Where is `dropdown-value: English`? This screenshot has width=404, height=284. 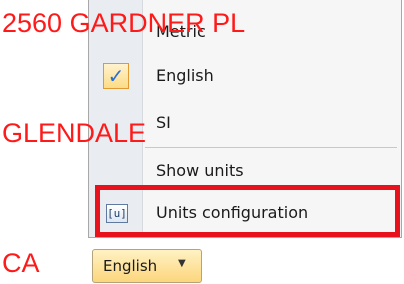
dropdown-value: English is located at coordinates (130, 266).